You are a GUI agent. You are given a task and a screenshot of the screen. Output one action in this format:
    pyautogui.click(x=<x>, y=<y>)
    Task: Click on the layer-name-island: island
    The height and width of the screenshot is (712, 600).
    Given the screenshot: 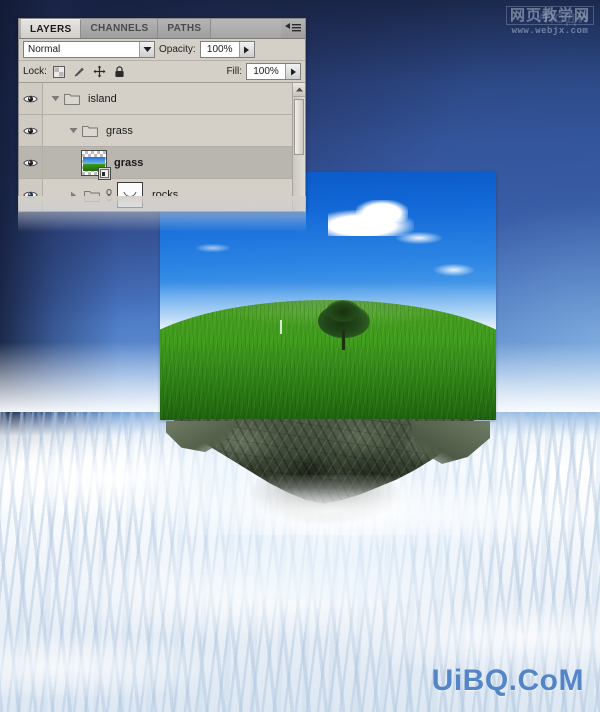 What is the action you would take?
    pyautogui.click(x=102, y=98)
    